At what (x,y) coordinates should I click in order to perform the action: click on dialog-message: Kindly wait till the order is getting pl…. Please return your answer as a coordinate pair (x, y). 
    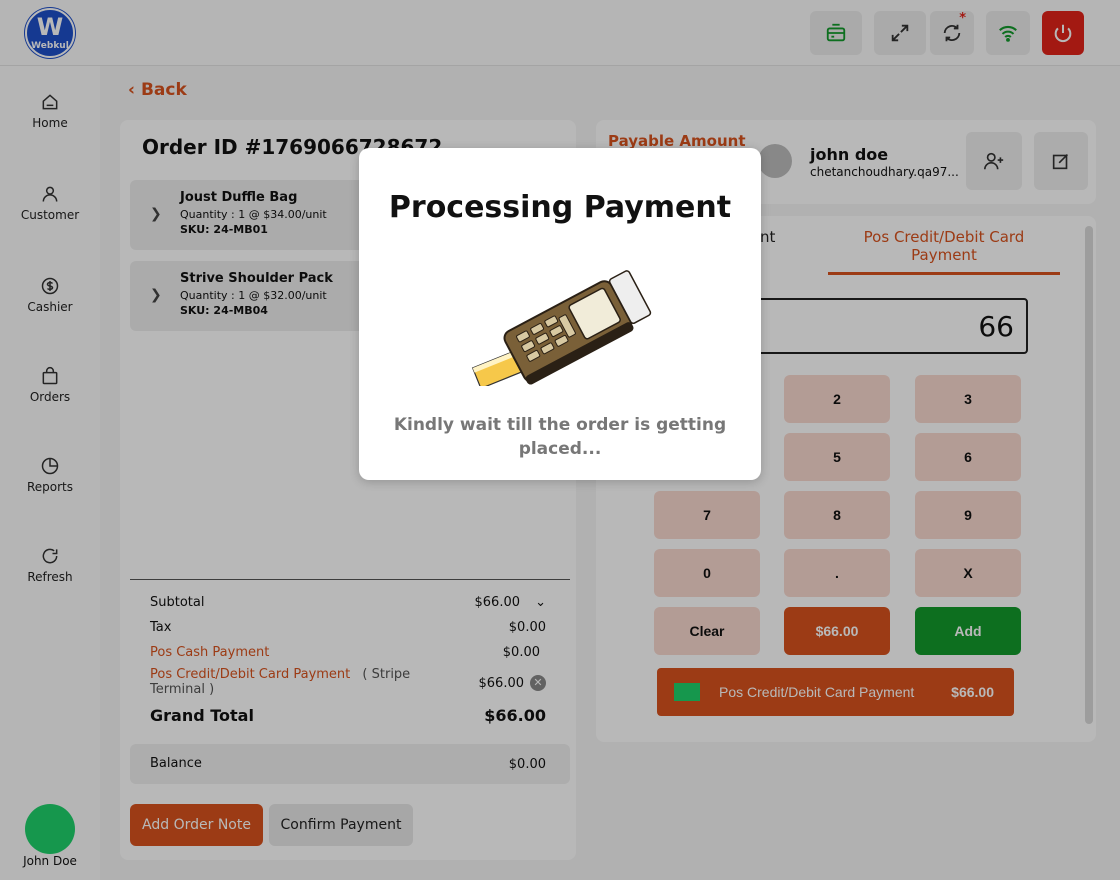
    Looking at the image, I should click on (560, 437).